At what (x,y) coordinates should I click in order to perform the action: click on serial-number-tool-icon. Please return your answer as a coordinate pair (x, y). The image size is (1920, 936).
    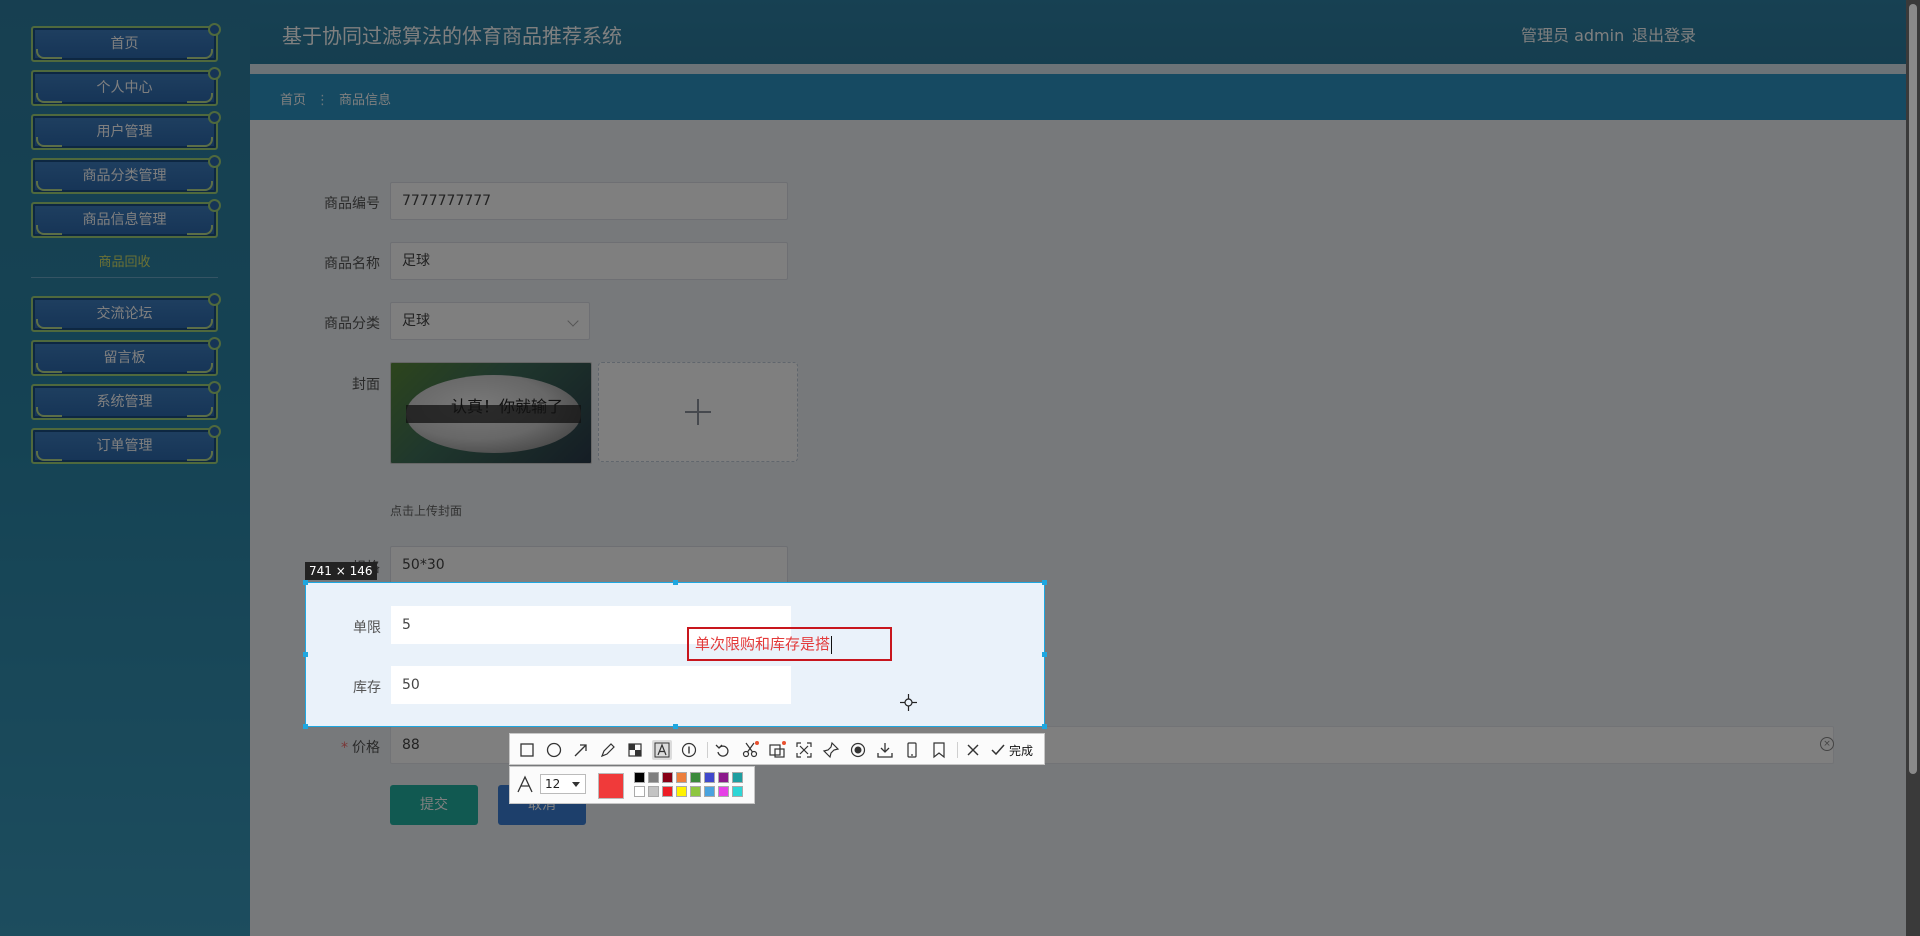
    Looking at the image, I should click on (689, 750).